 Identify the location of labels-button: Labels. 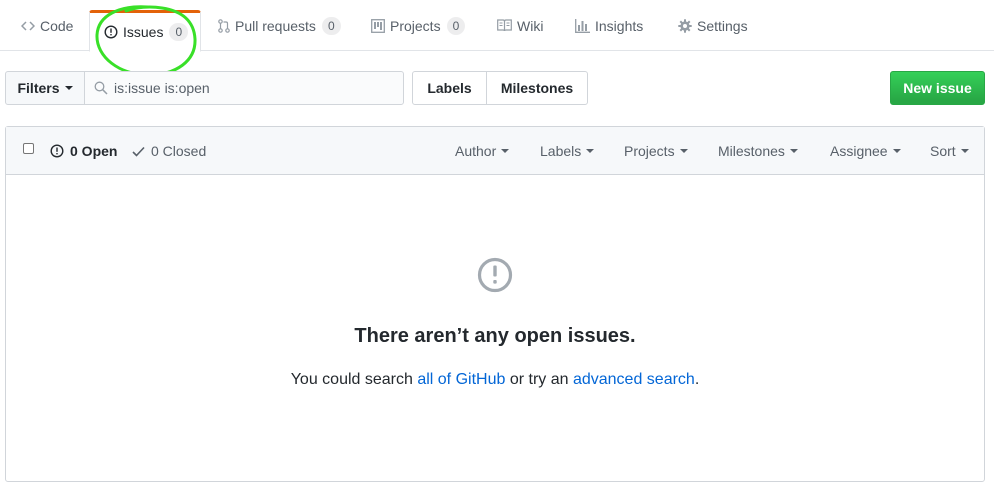
(450, 88).